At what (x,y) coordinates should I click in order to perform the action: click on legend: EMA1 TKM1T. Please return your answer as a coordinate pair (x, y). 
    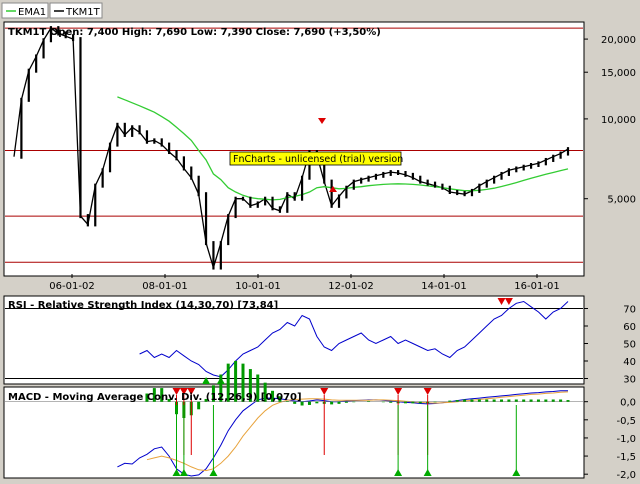
    Looking at the image, I should click on (52, 10).